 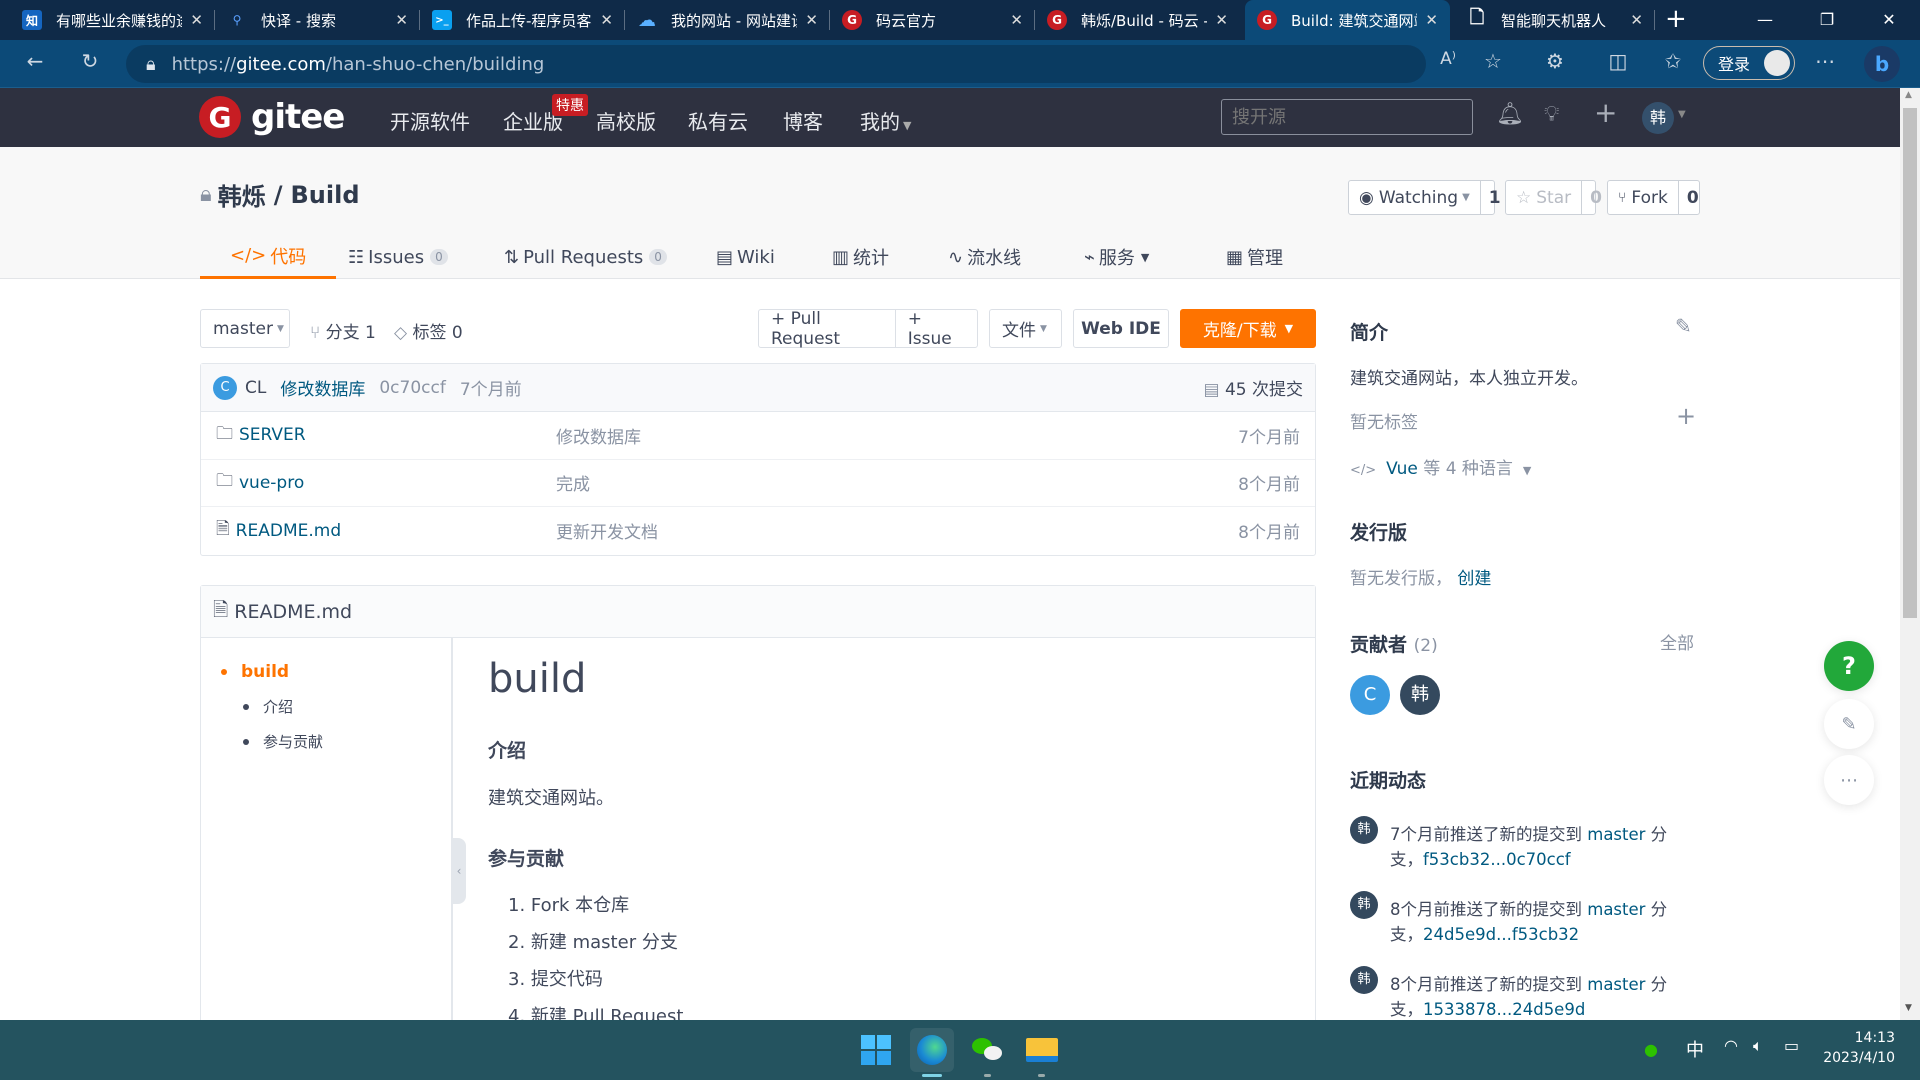 I want to click on add-favorite-icon: ☆, so click(x=1493, y=61).